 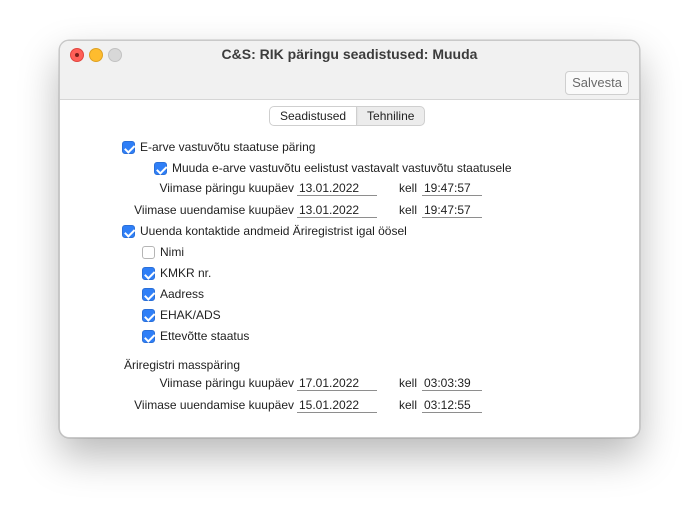 What do you see at coordinates (182, 294) in the screenshot?
I see `option-aadress-label: Aadress` at bounding box center [182, 294].